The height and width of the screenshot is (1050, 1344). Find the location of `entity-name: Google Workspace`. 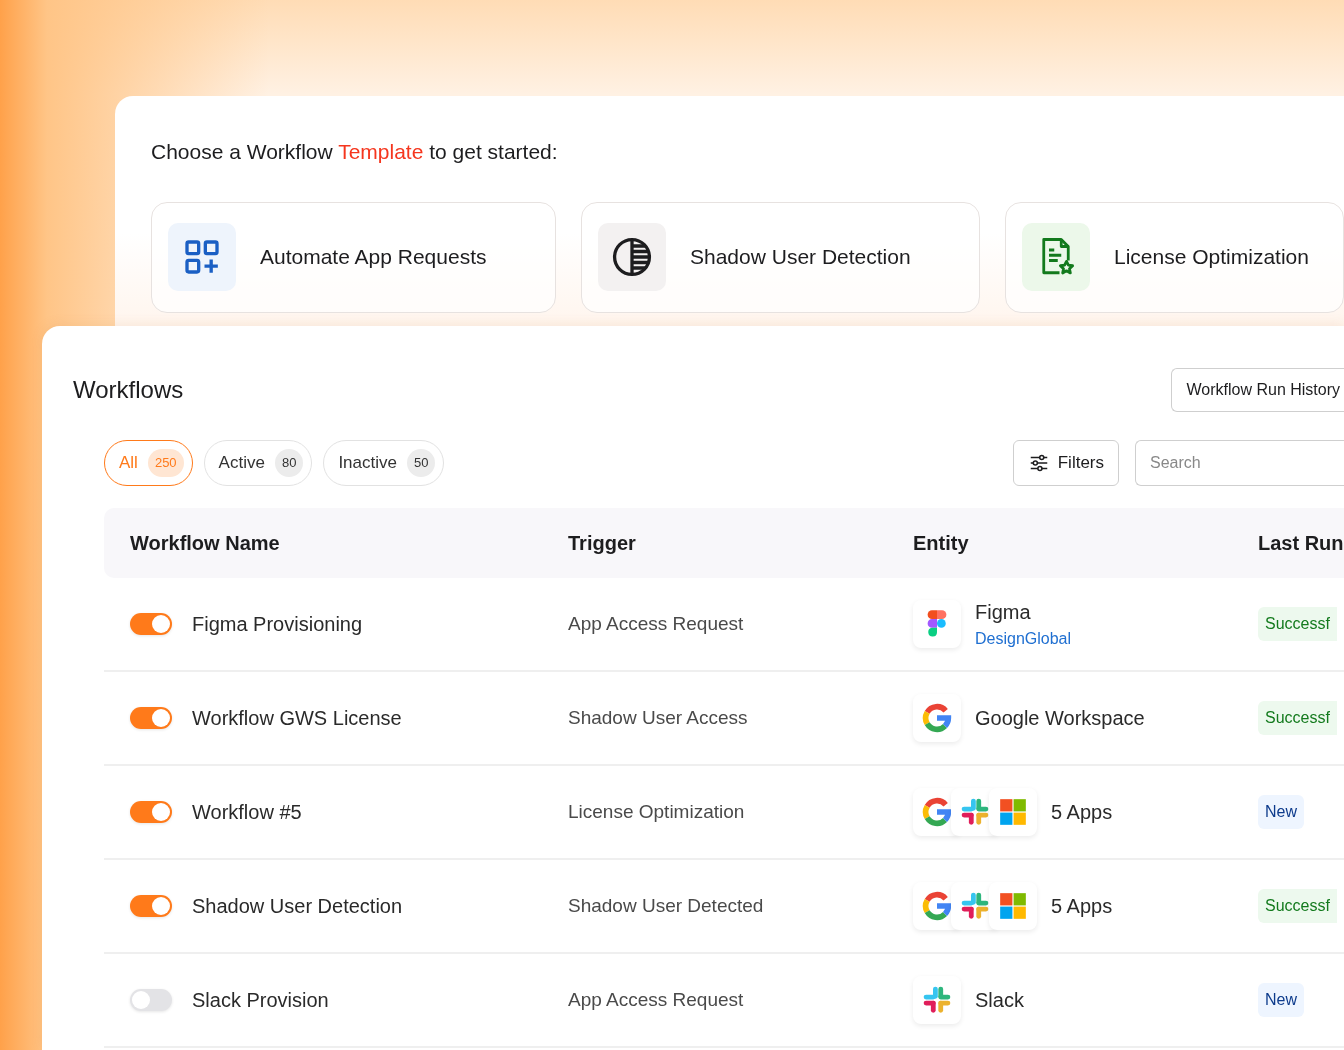

entity-name: Google Workspace is located at coordinates (1060, 718).